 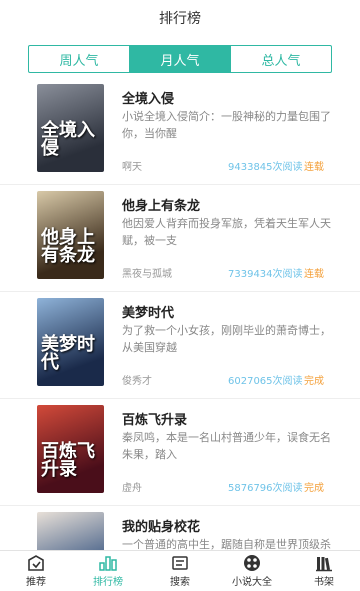 I want to click on nav-recommend: 推荐, so click(x=36, y=571).